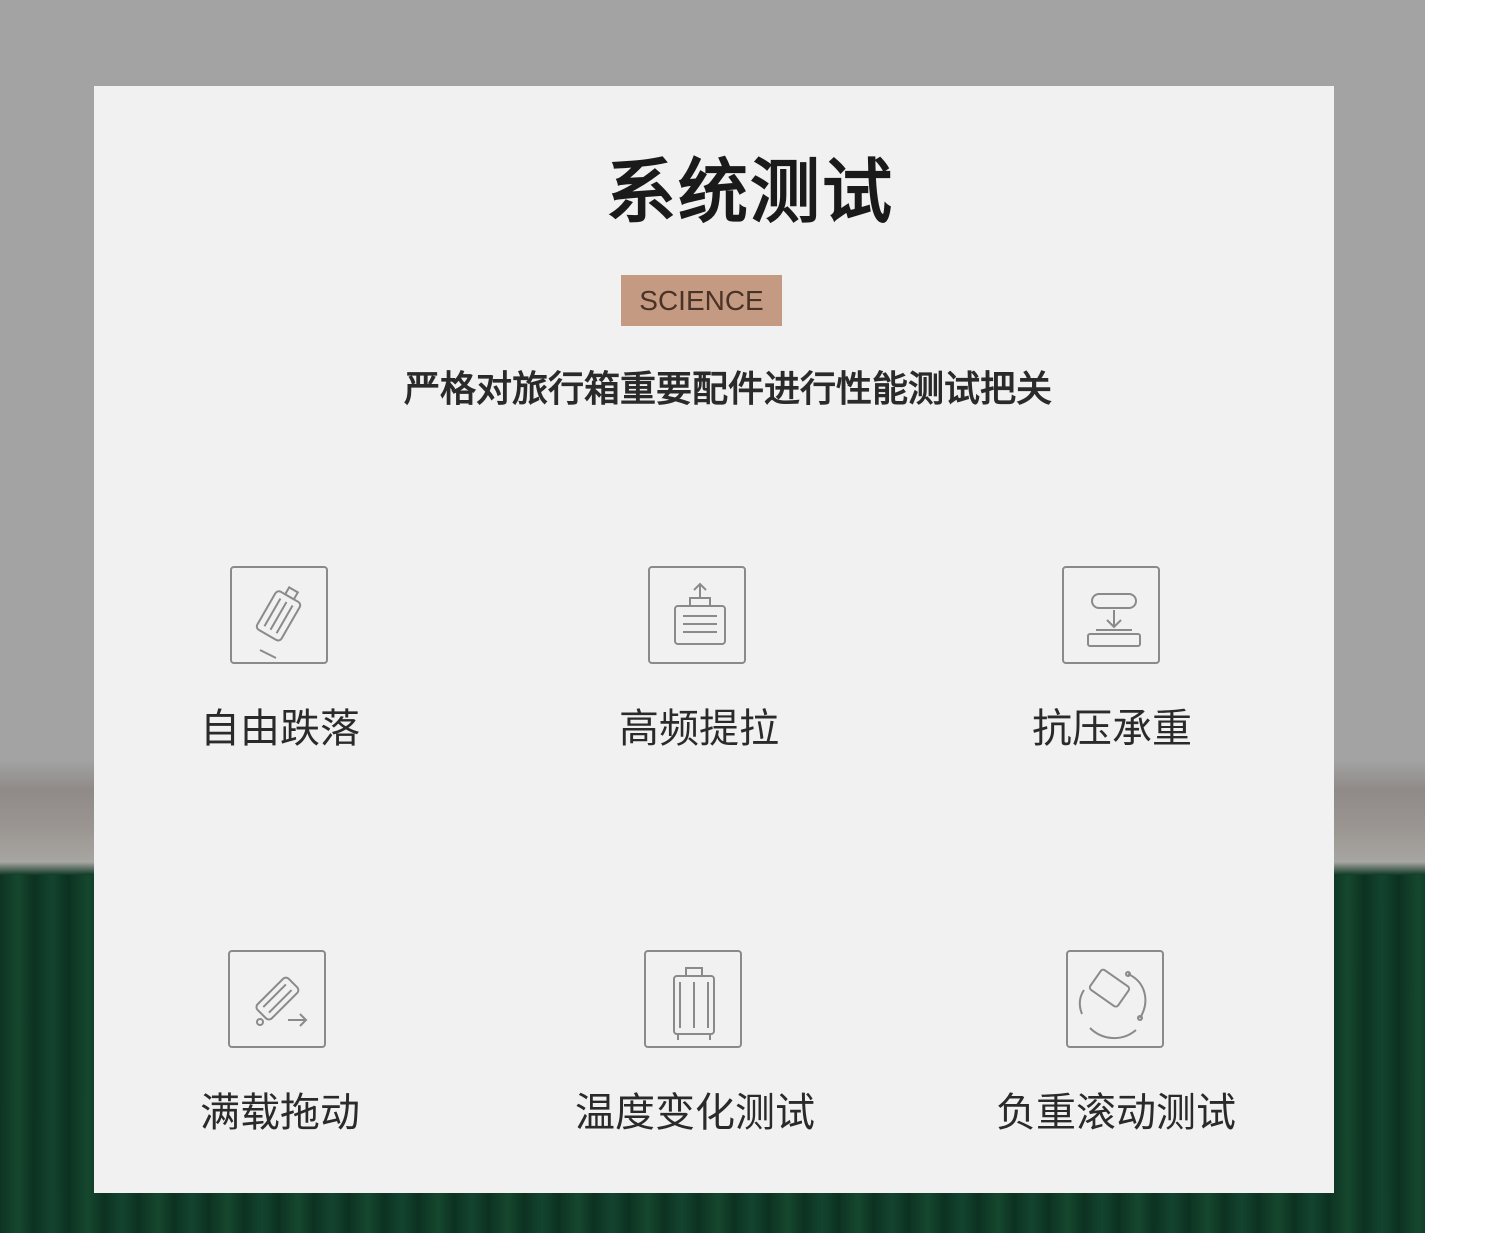 The width and height of the screenshot is (1500, 1233). Describe the element at coordinates (279, 615) in the screenshot. I see `falling-suitcase-icon` at that location.